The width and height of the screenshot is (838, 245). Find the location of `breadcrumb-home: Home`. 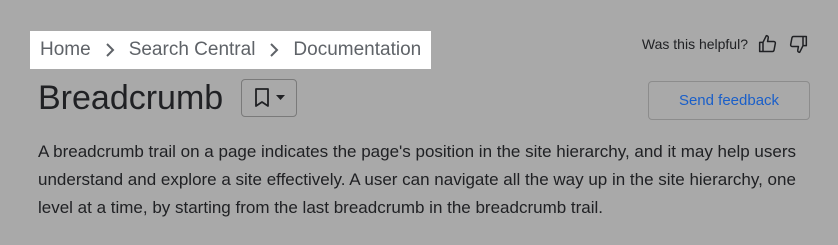

breadcrumb-home: Home is located at coordinates (65, 50).